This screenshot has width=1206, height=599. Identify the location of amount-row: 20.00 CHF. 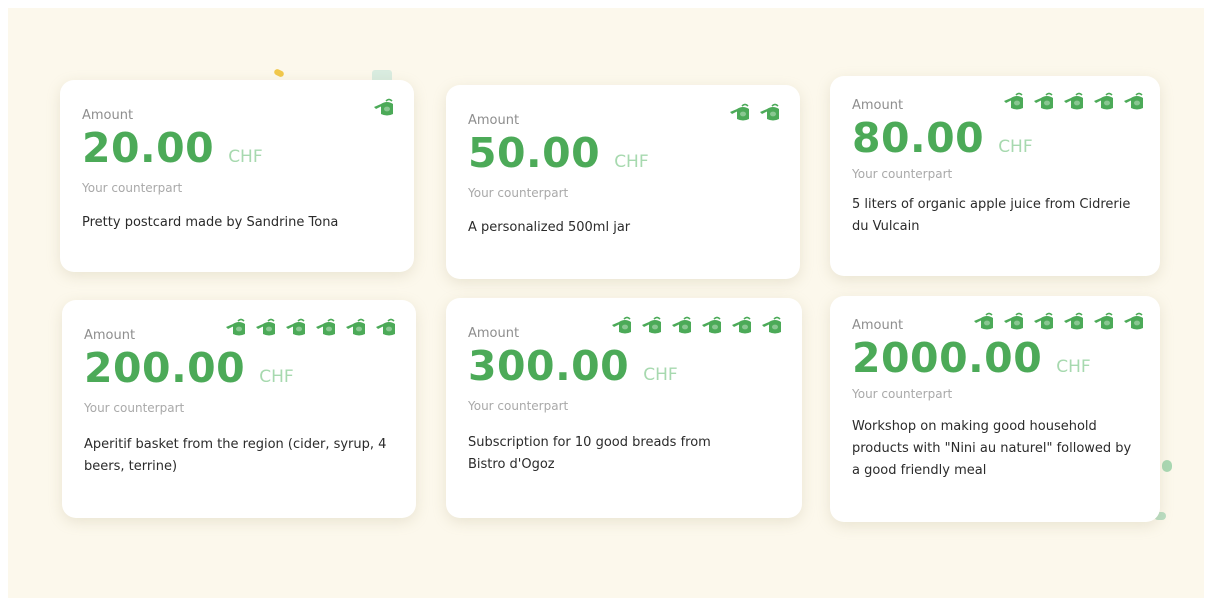
(237, 148).